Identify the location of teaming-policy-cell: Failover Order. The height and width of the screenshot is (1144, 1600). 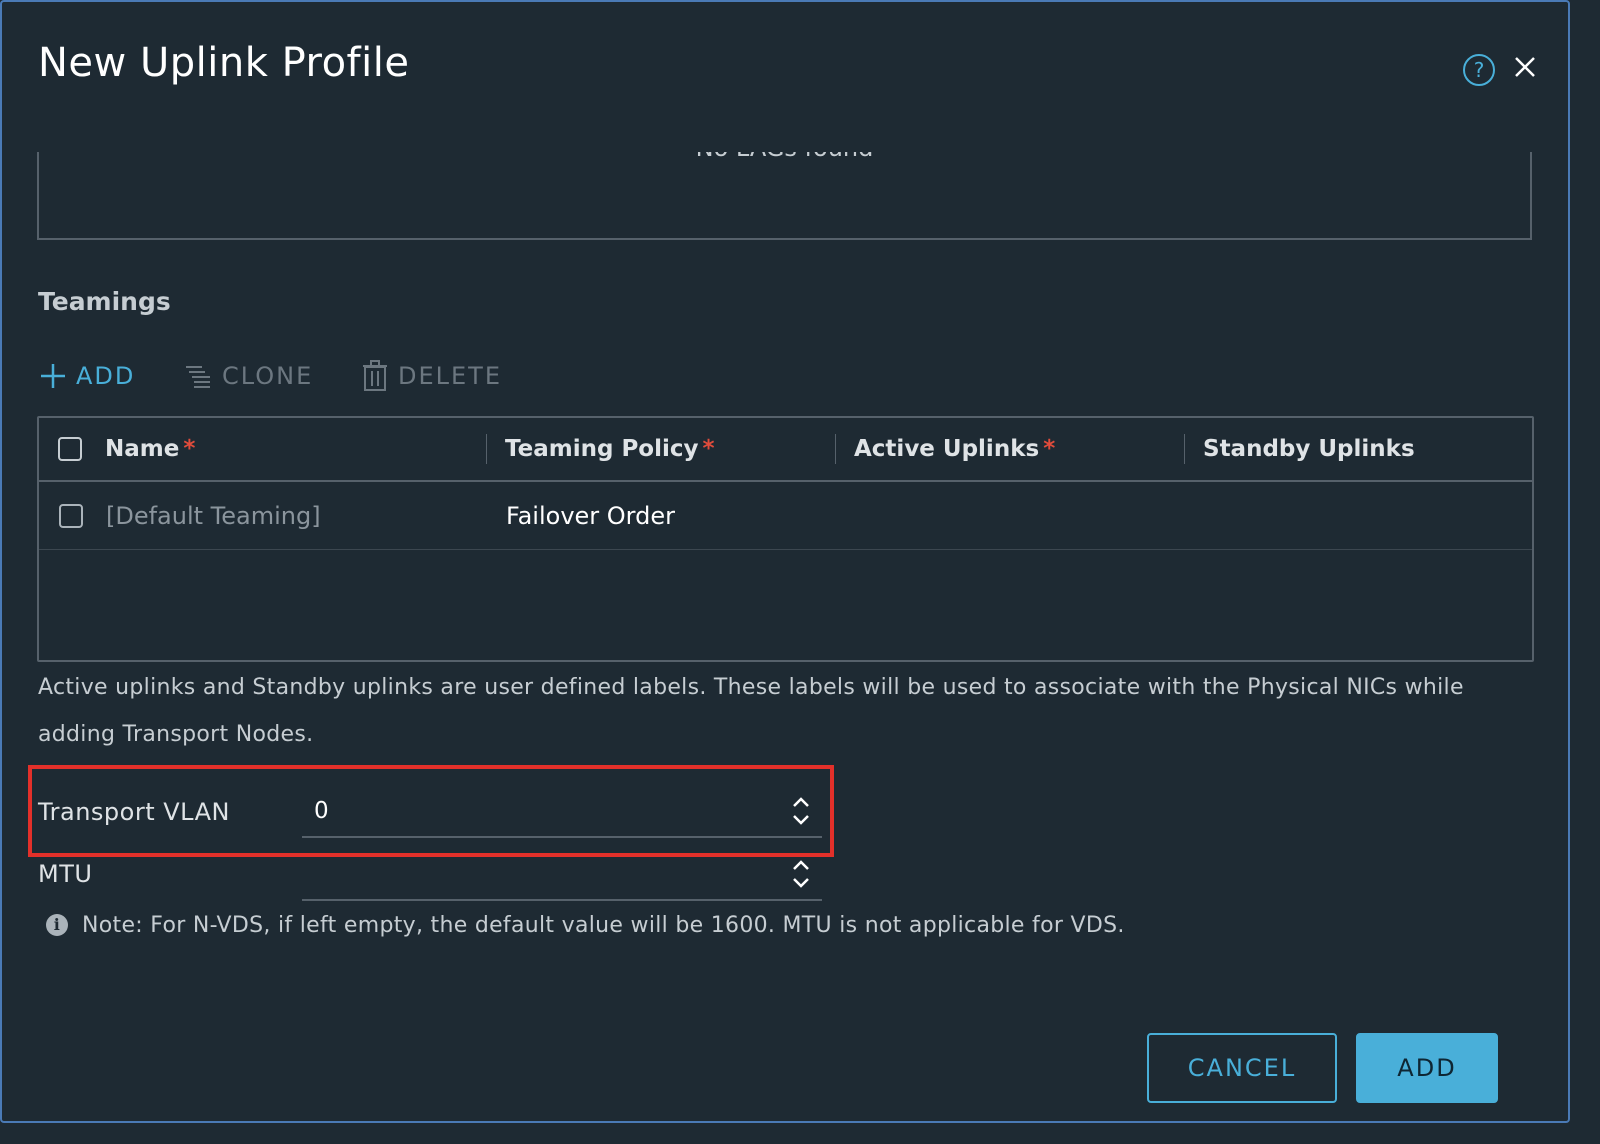
(590, 516).